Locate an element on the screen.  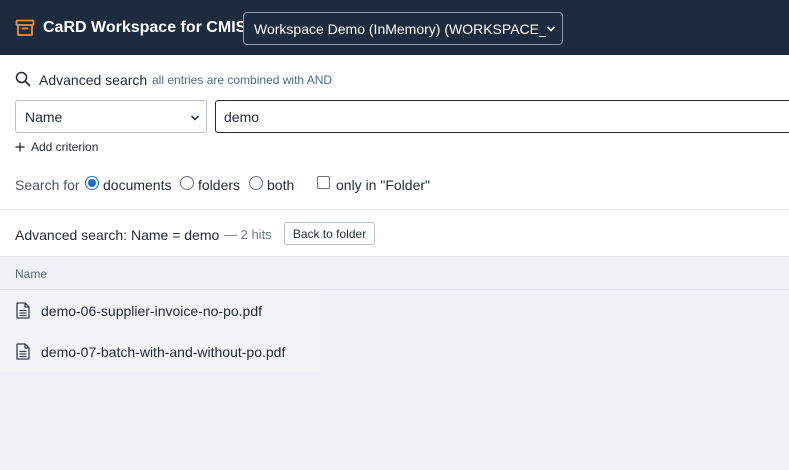
result-row: demo-06-supplier-invoice-no-po.pdf is located at coordinates (160, 310).